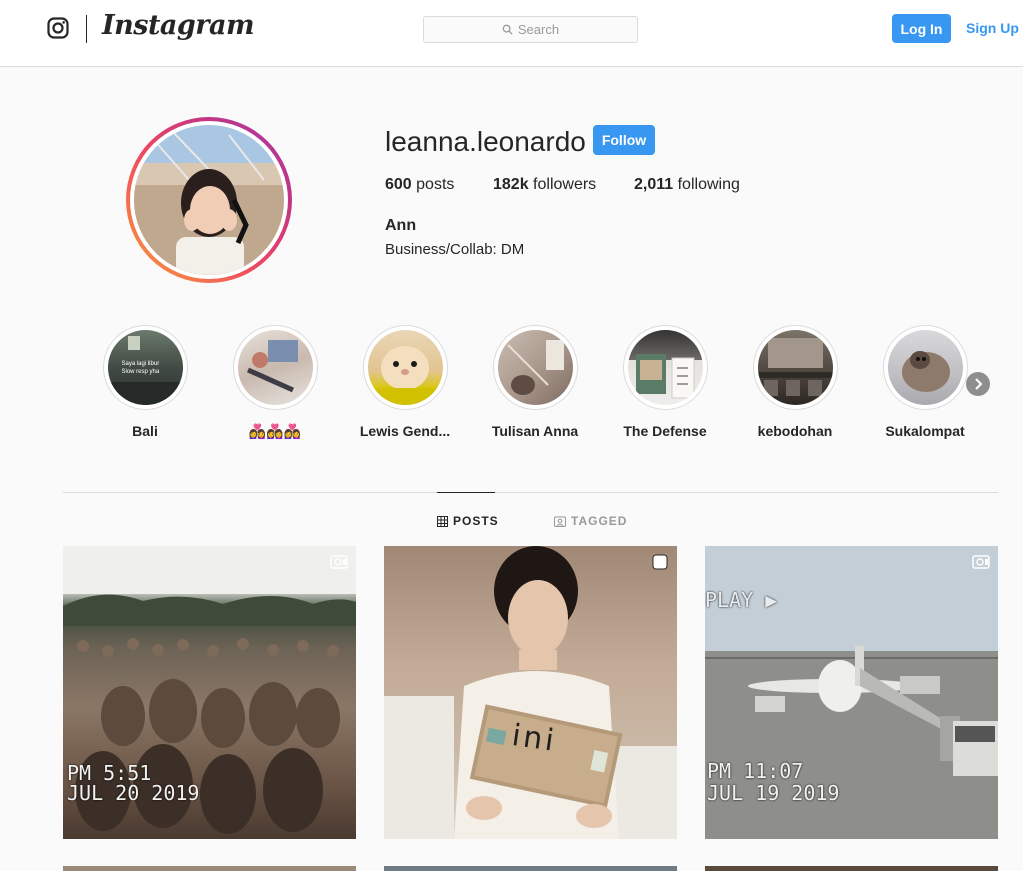  What do you see at coordinates (435, 184) in the screenshot?
I see `posts-count-label: posts` at bounding box center [435, 184].